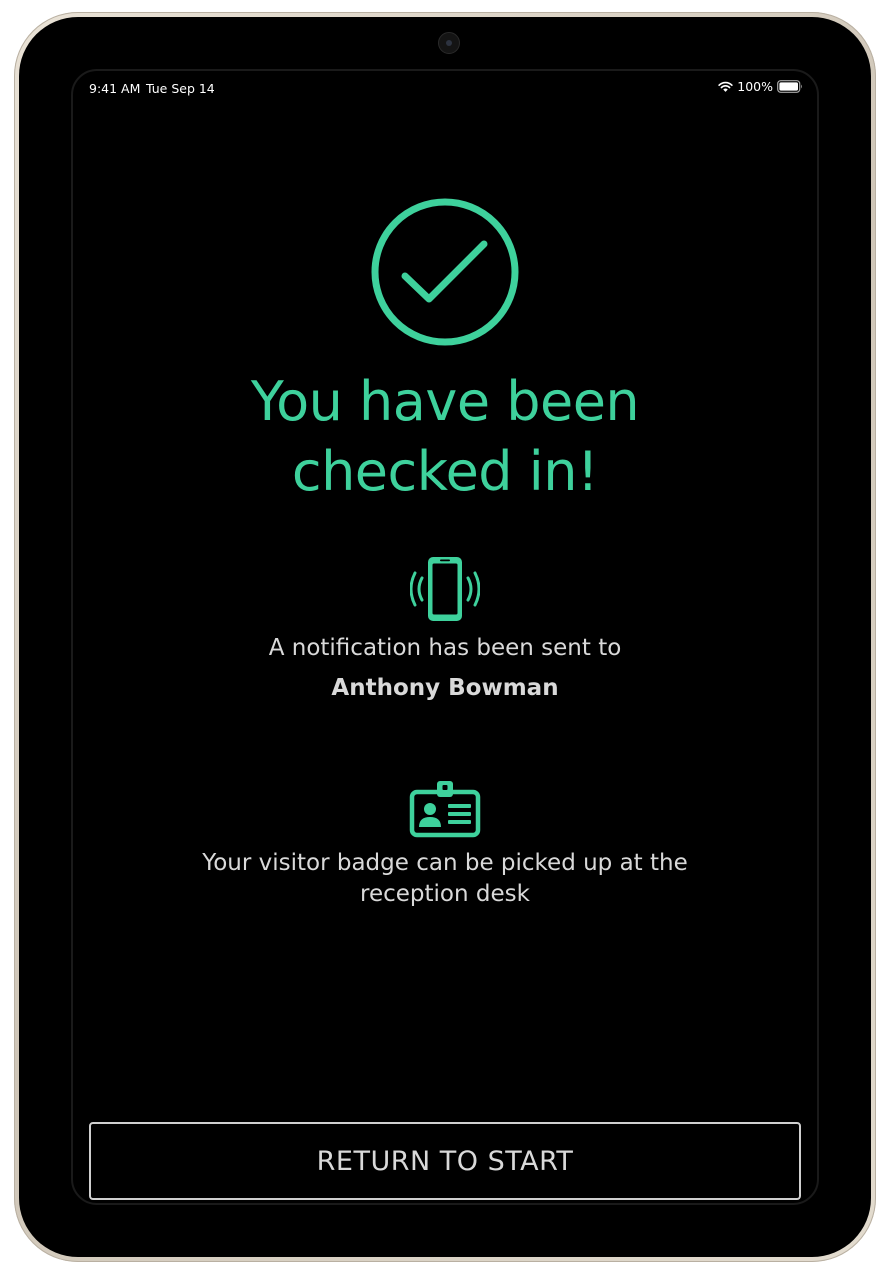 This screenshot has height=1275, width=890. What do you see at coordinates (445, 437) in the screenshot?
I see `checked-in-heading: You have been checked in!` at bounding box center [445, 437].